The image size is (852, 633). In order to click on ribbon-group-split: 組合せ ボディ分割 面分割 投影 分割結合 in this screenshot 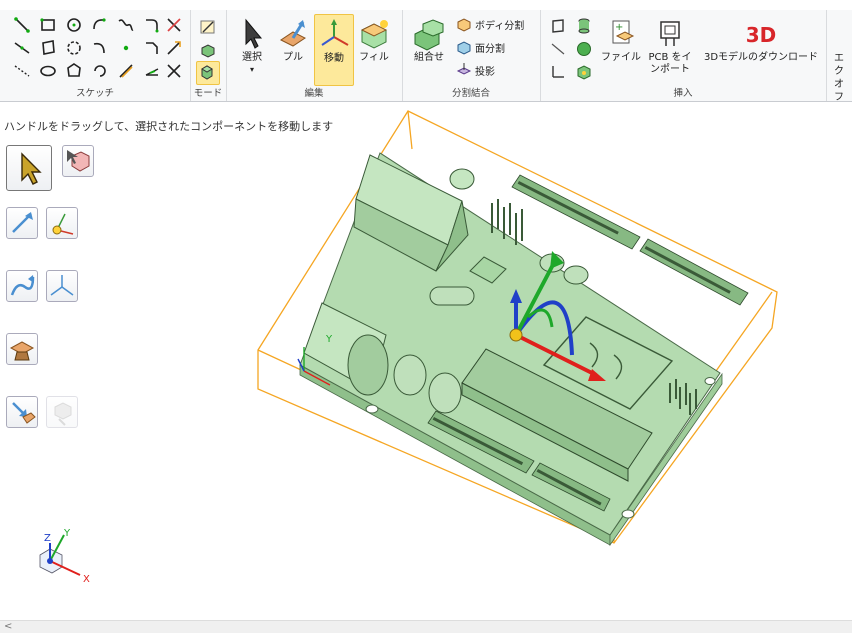, I will do `click(471, 55)`.